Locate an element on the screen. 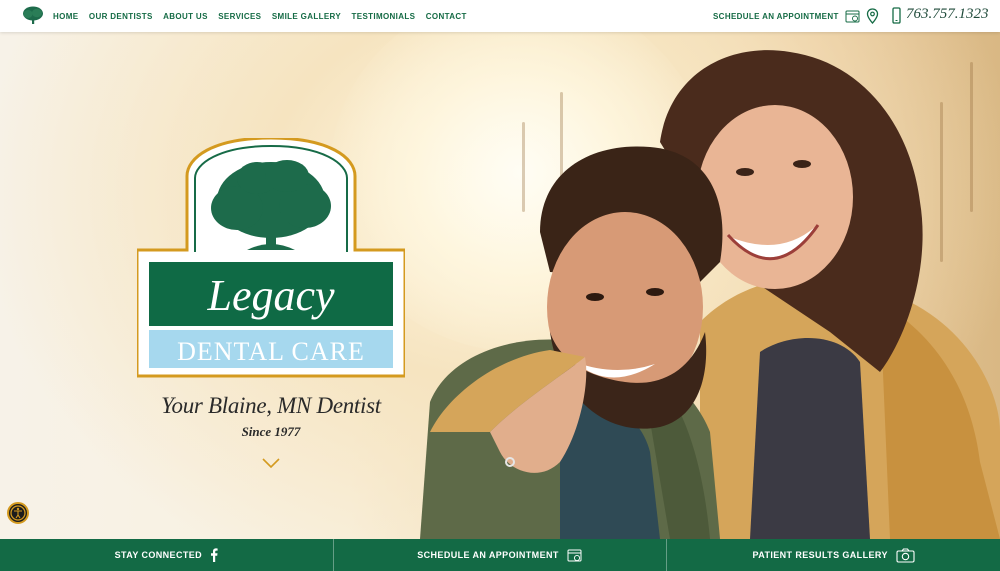 The width and height of the screenshot is (1000, 571). logo-word: Legacy is located at coordinates (270, 295).